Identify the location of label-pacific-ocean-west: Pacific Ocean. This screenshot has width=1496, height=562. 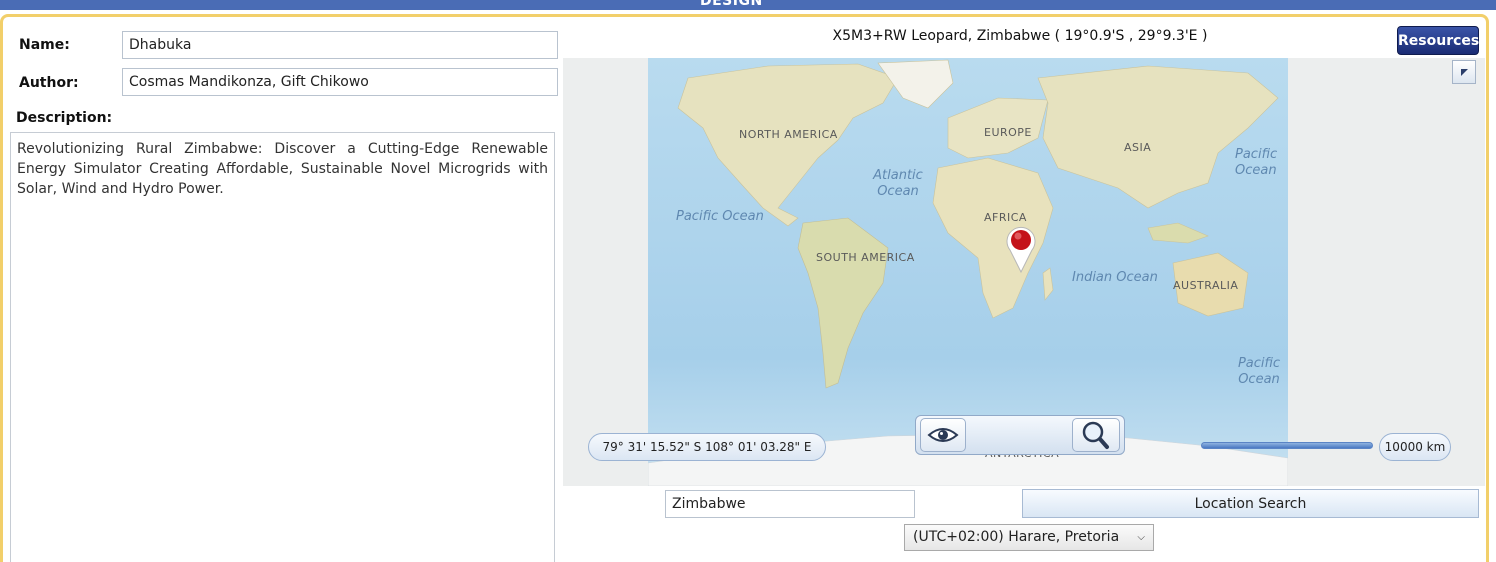
(720, 216).